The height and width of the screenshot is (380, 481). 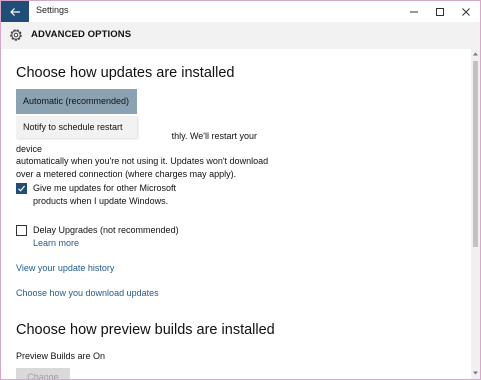 I want to click on close-icon, so click(x=466, y=11).